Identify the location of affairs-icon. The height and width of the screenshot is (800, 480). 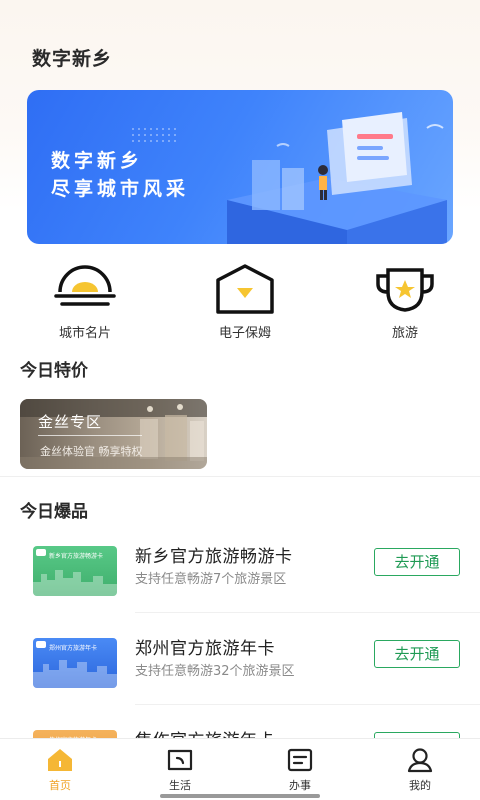
(300, 760).